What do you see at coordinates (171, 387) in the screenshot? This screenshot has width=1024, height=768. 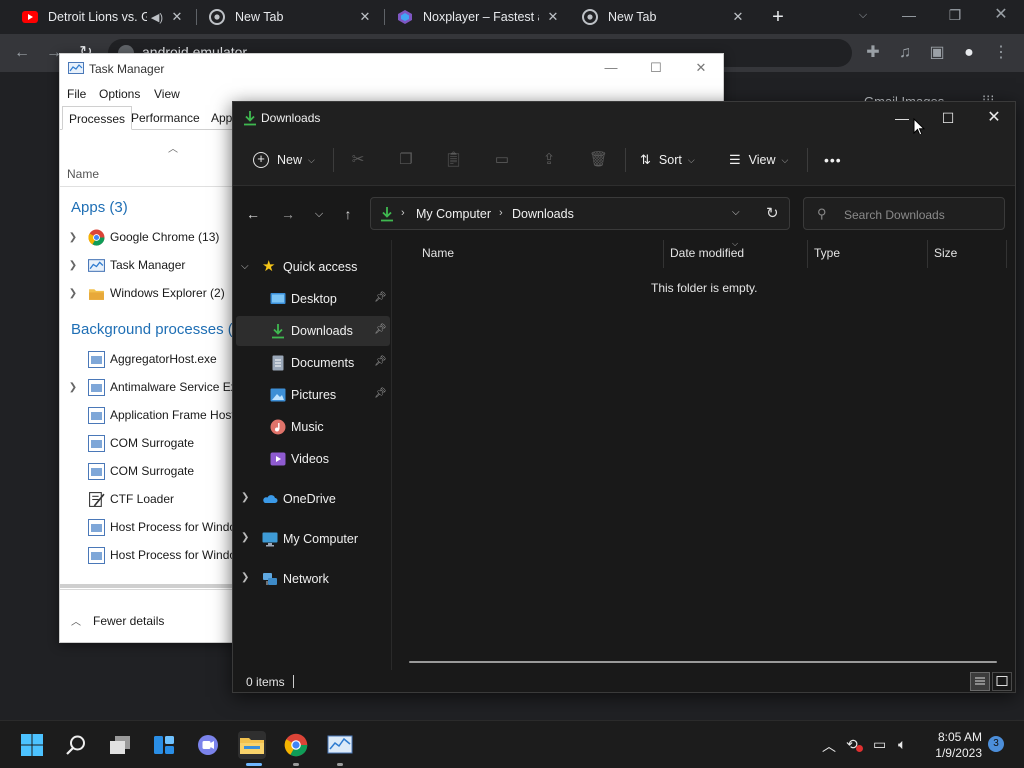 I see `process-row: ❯ Antimalware Service Executable` at bounding box center [171, 387].